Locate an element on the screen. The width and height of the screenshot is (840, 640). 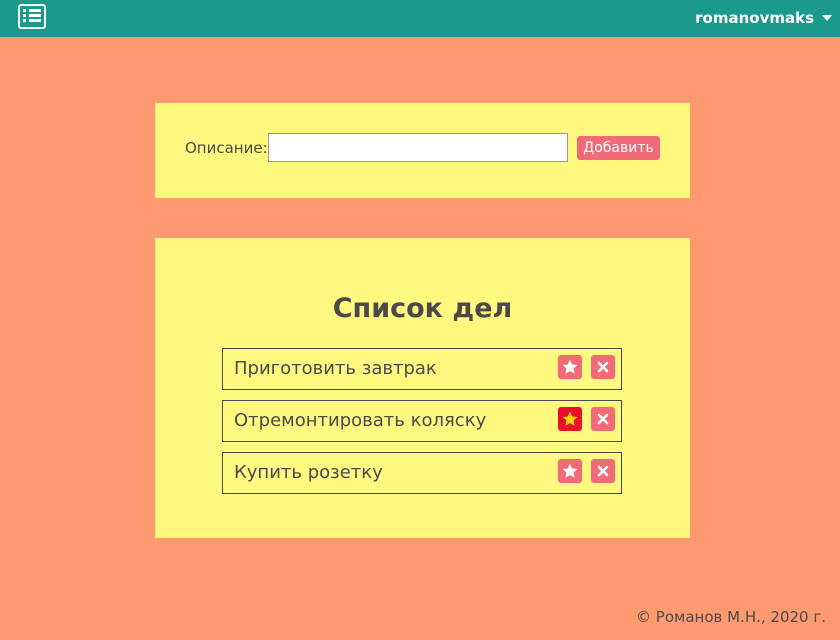
user-menu: romanovmaks is located at coordinates (763, 18).